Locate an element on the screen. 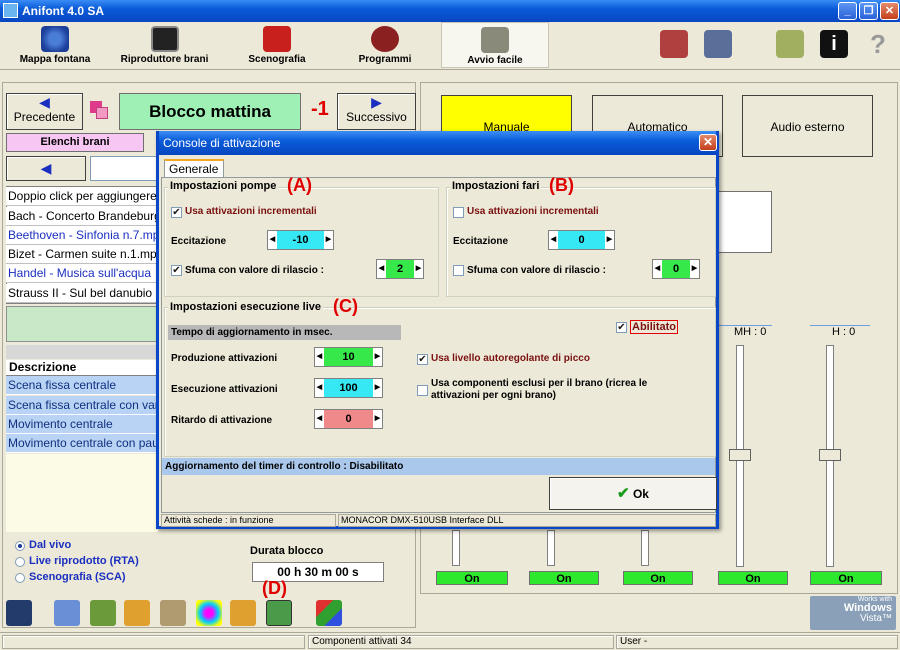 The width and height of the screenshot is (900, 650). chart-icon is located at coordinates (103, 613).